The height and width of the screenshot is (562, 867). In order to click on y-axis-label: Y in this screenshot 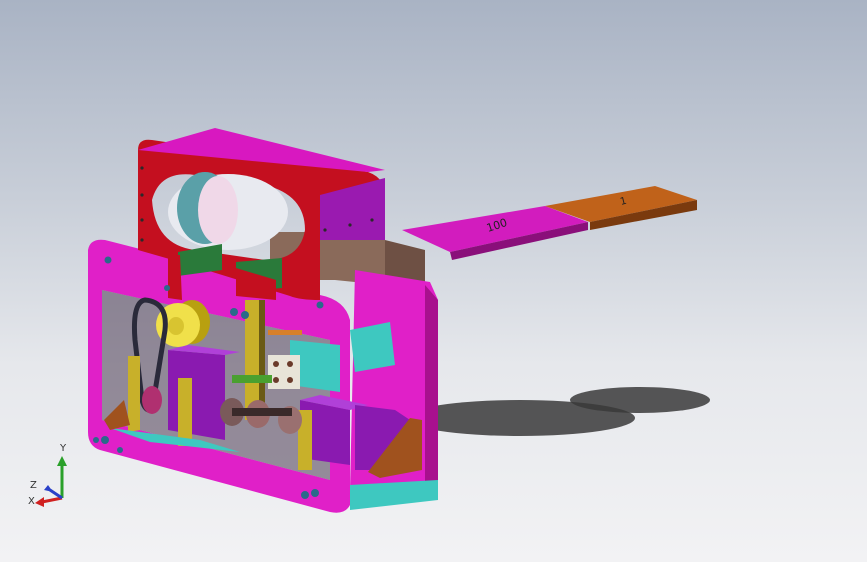, I will do `click(63, 448)`.